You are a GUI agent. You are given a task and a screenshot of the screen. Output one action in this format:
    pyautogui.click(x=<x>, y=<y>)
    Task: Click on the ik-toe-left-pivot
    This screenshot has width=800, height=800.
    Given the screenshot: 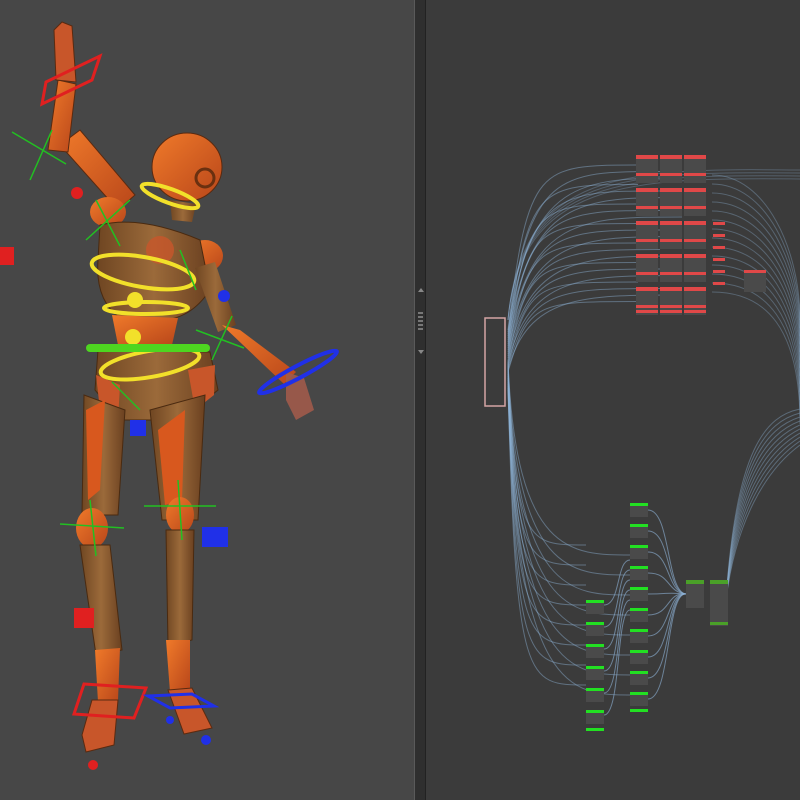 What is the action you would take?
    pyautogui.click(x=93, y=765)
    